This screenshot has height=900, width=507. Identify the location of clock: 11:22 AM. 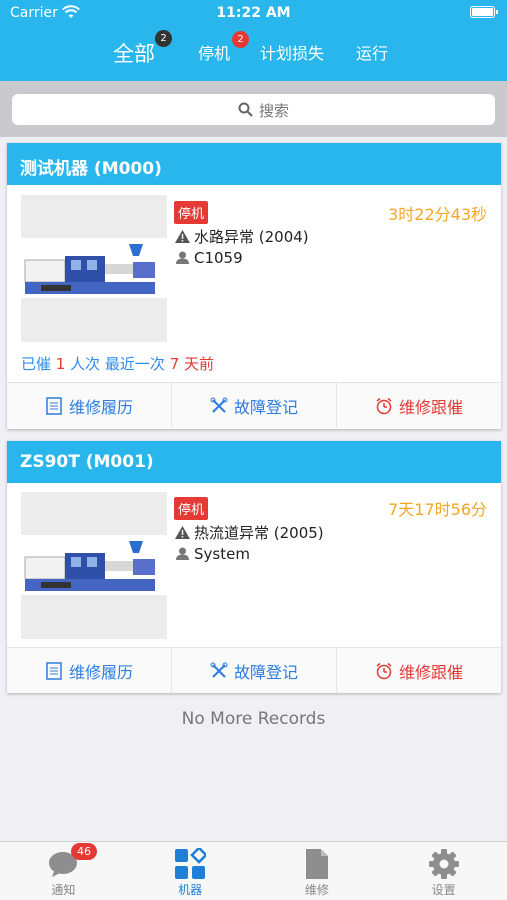
(253, 13).